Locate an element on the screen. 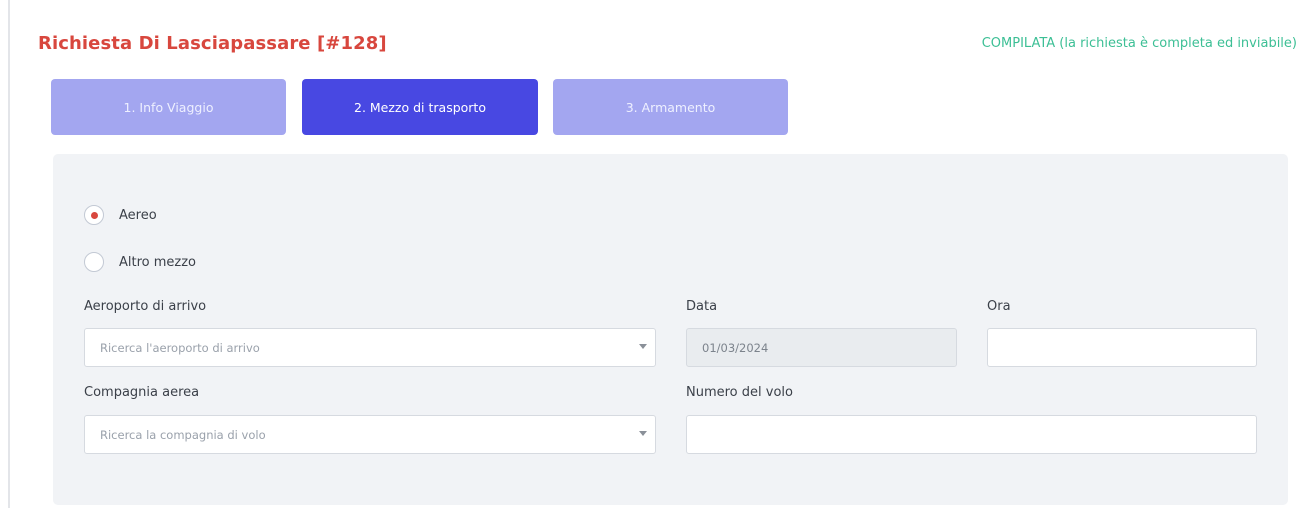 The width and height of the screenshot is (1299, 508). tab-mezzo-di-trasporto: 2. Mezzo di trasporto is located at coordinates (420, 107).